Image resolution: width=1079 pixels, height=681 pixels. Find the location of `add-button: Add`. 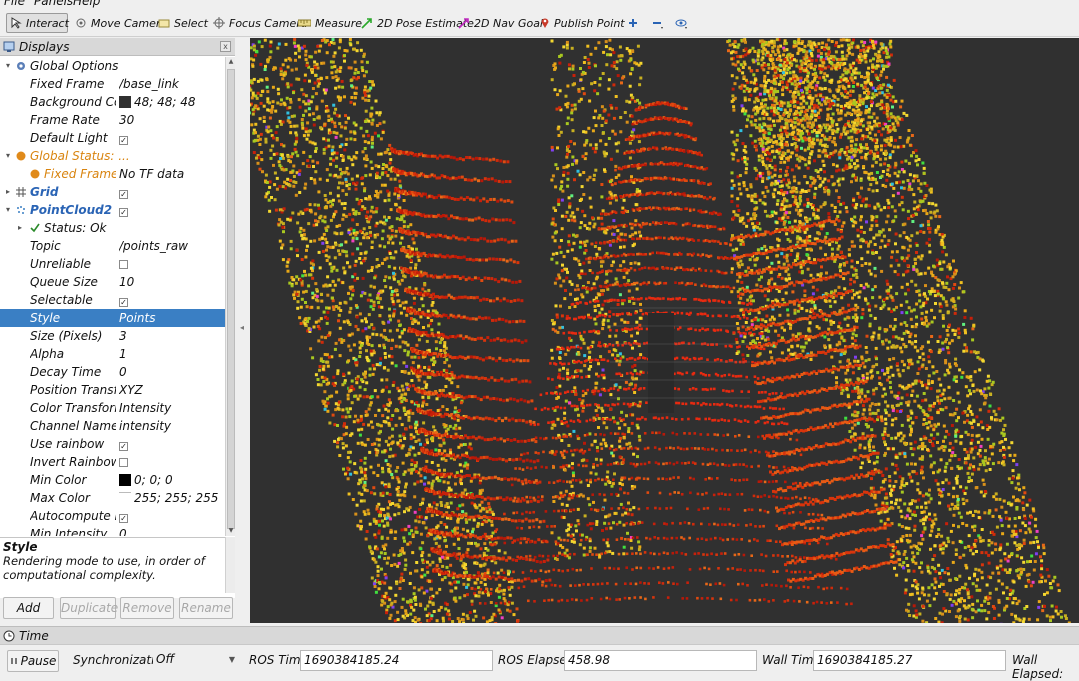

add-button: Add is located at coordinates (28, 608).